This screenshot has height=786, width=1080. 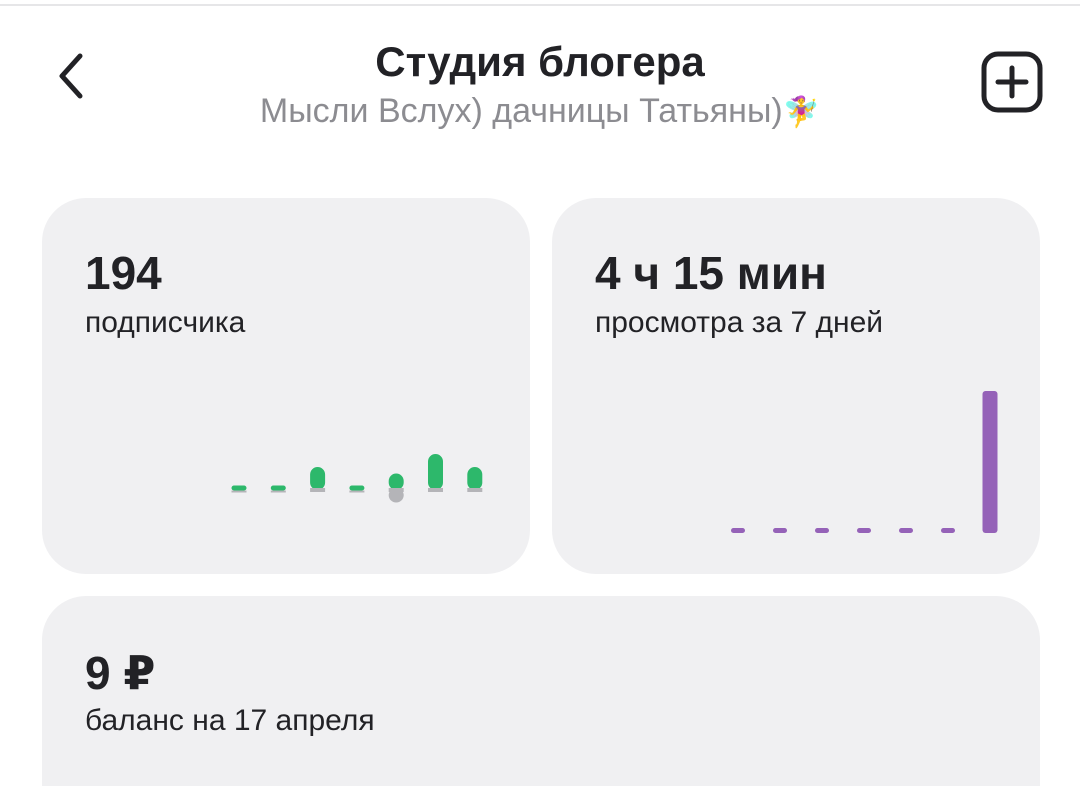 I want to click on add-button, so click(x=1012, y=82).